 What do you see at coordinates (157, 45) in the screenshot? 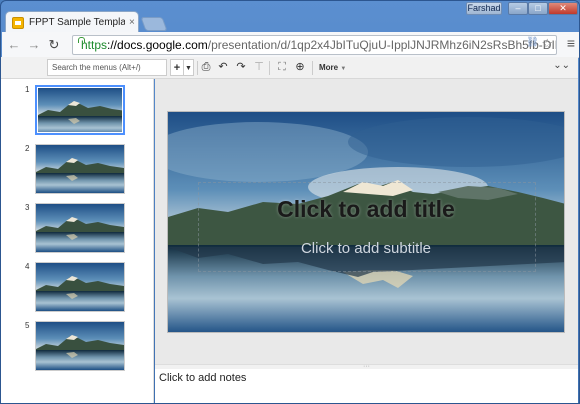
I see `url-host: ://docs.google.com` at bounding box center [157, 45].